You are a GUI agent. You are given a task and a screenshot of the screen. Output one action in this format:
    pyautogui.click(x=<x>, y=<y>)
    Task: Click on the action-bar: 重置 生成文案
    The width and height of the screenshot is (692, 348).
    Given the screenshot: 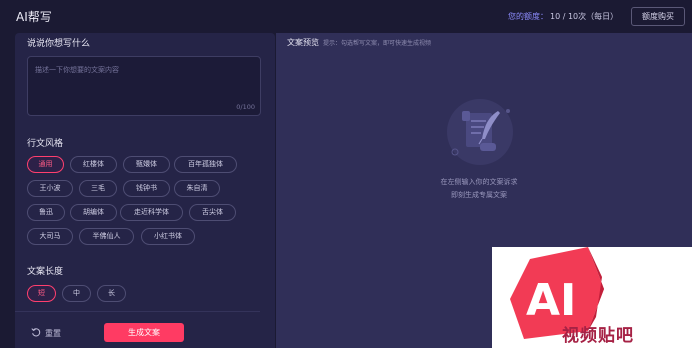 What is the action you would take?
    pyautogui.click(x=137, y=329)
    